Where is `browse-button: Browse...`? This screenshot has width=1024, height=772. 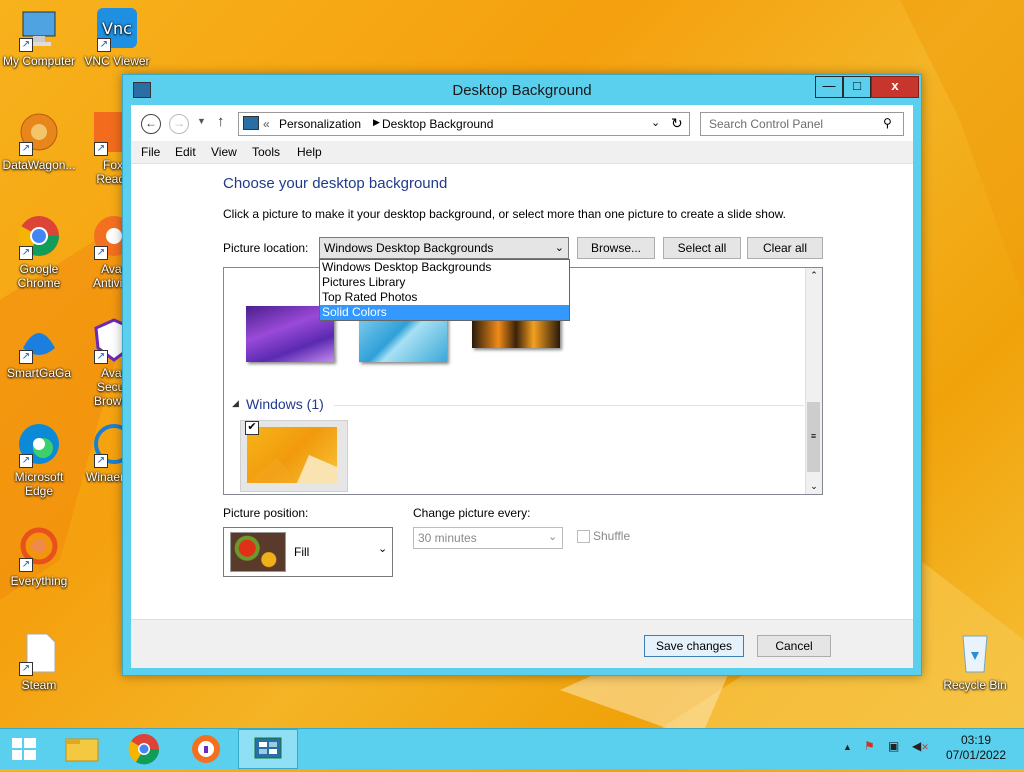
browse-button: Browse... is located at coordinates (616, 248).